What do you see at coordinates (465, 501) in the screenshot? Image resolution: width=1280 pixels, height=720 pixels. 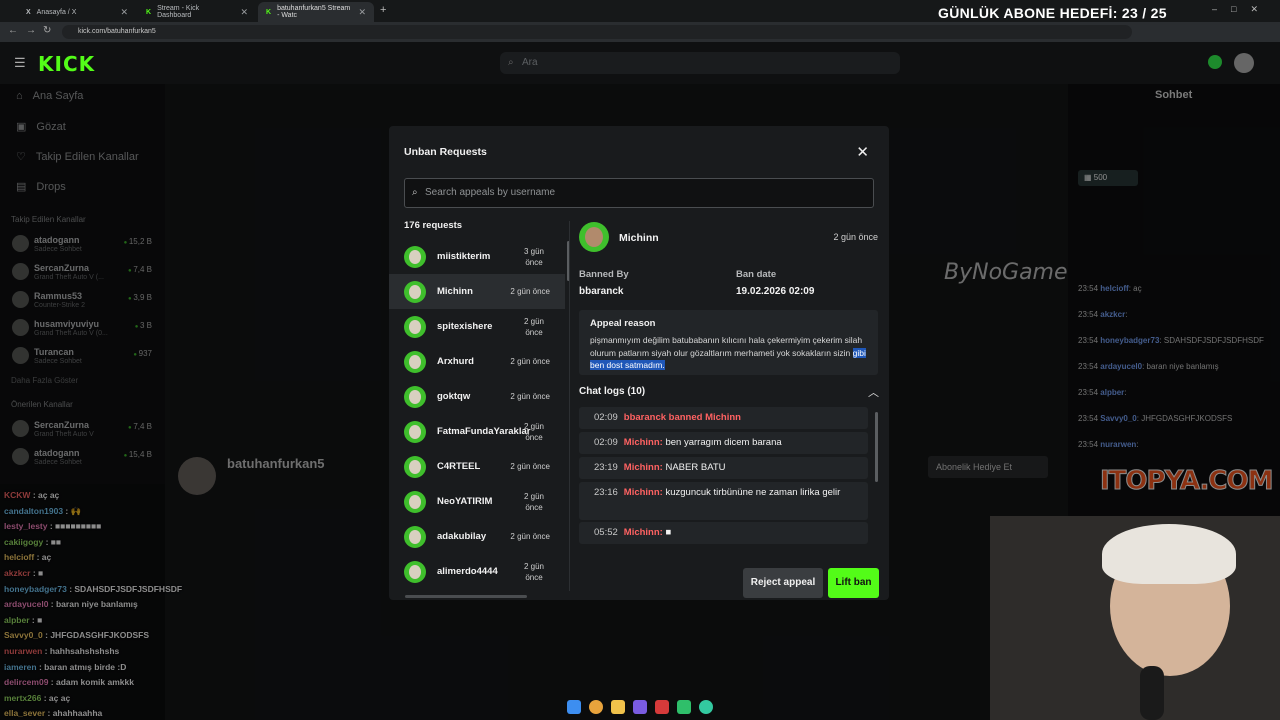 I see `request-username: NeoYATIRIM` at bounding box center [465, 501].